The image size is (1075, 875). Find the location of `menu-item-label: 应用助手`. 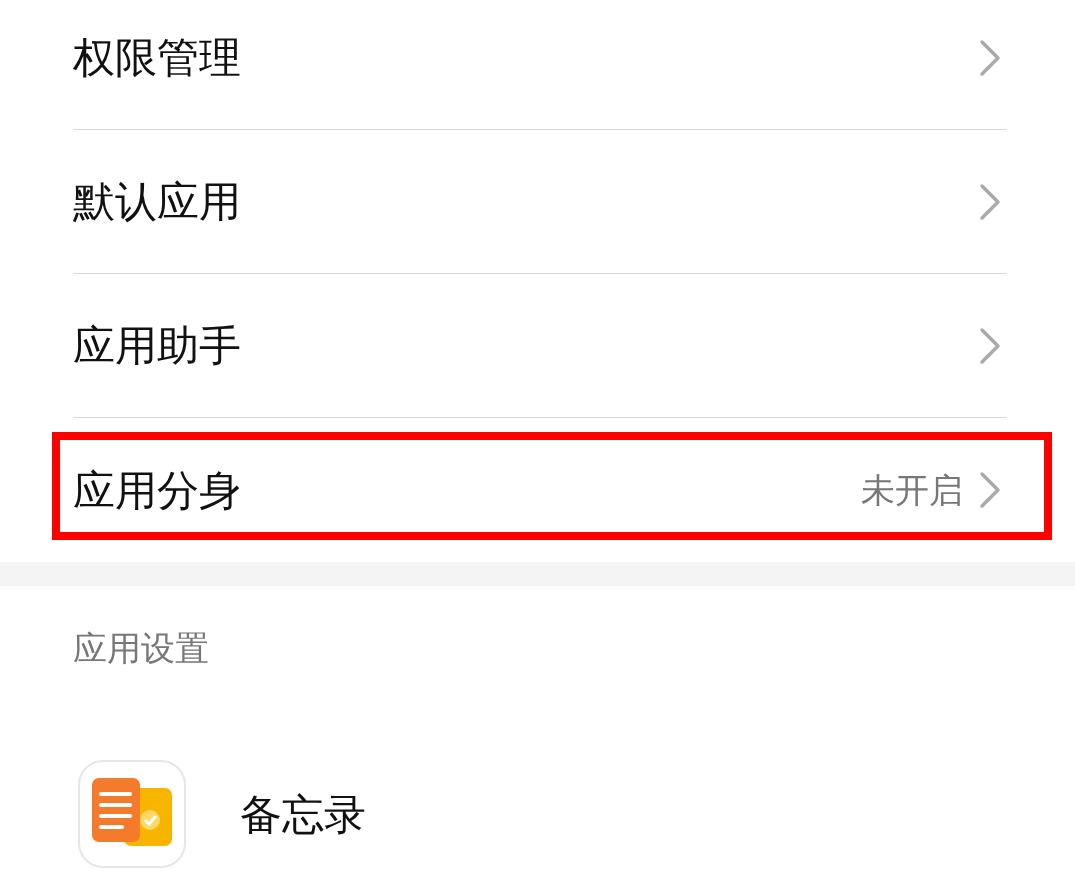

menu-item-label: 应用助手 is located at coordinates (526, 345).